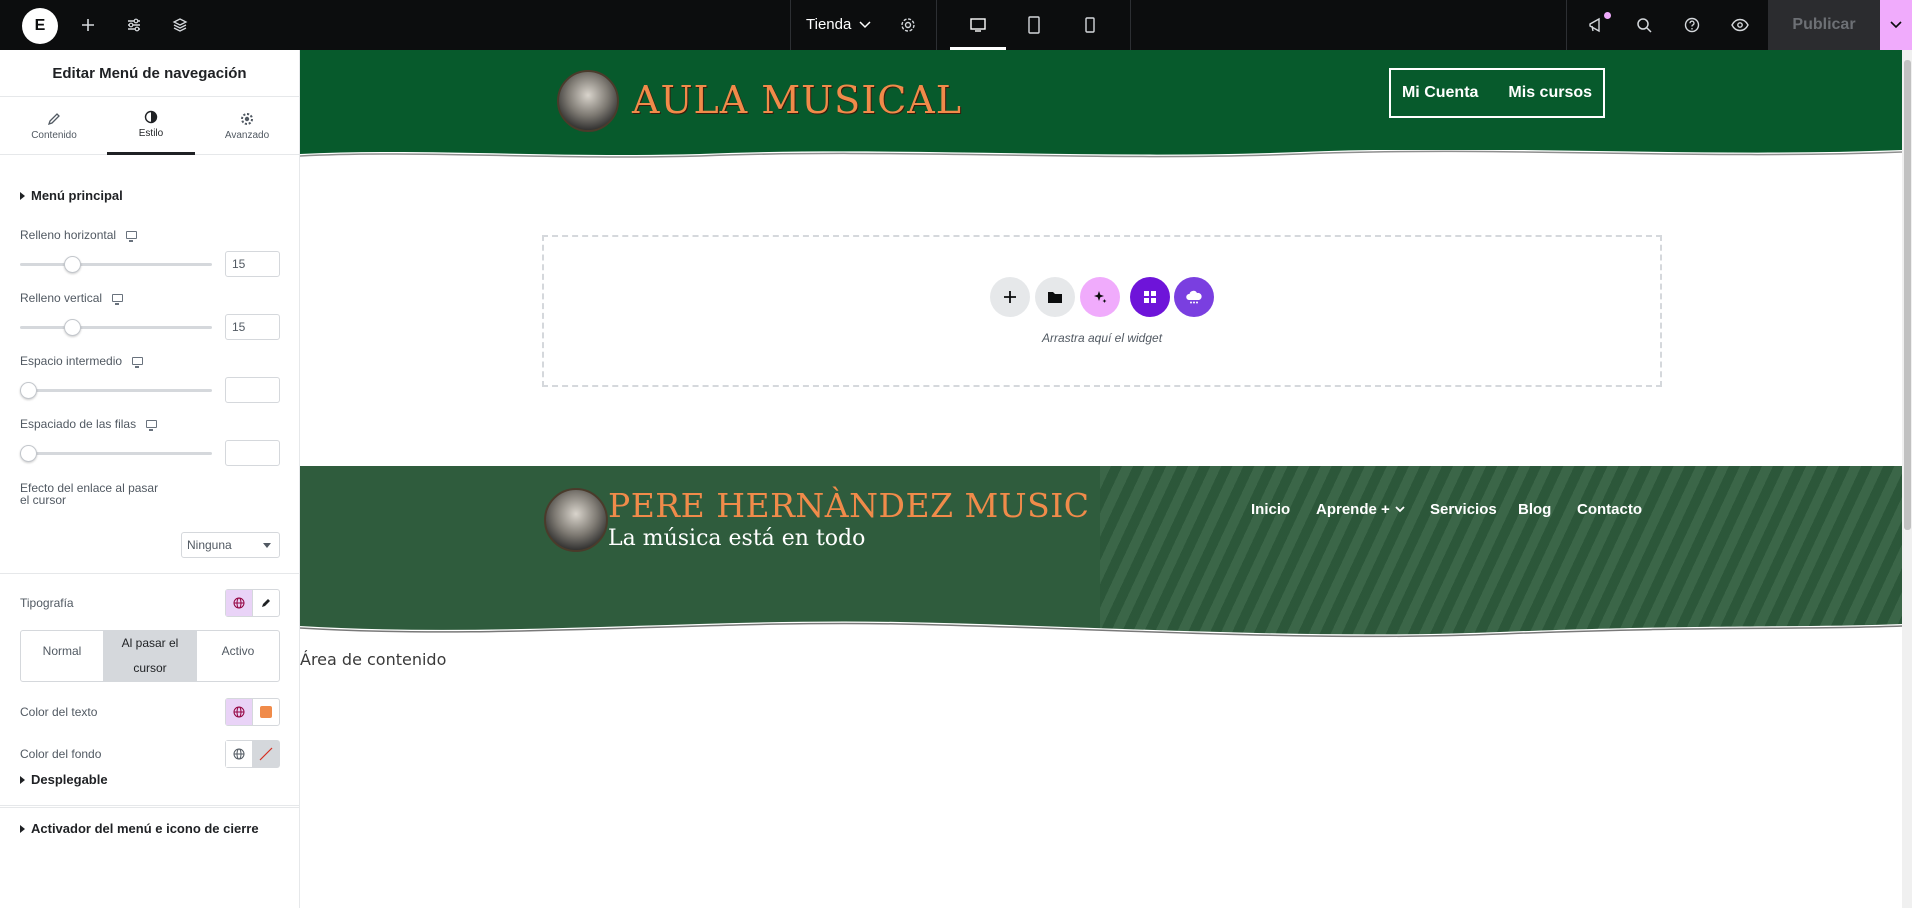 Image resolution: width=1912 pixels, height=908 pixels. I want to click on empty-color-swatch, so click(266, 754).